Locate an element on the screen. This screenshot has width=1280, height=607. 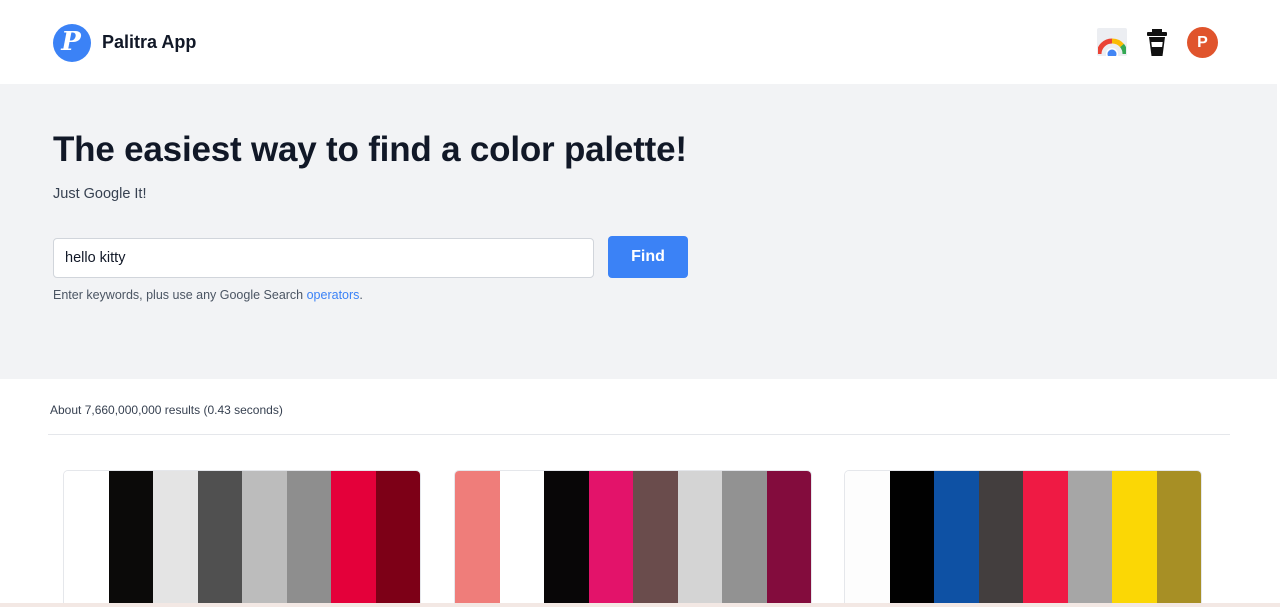
app-name: Palitra App is located at coordinates (149, 42).